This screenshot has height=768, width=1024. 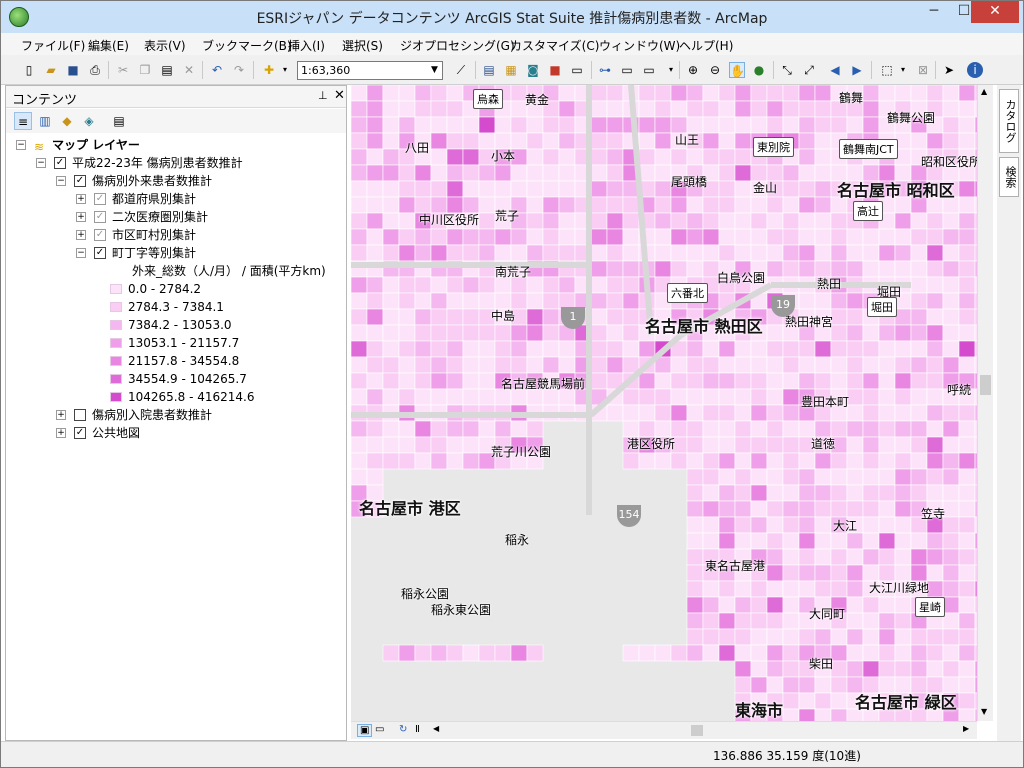 What do you see at coordinates (577, 70) in the screenshot?
I see `python-window-icon: ▭` at bounding box center [577, 70].